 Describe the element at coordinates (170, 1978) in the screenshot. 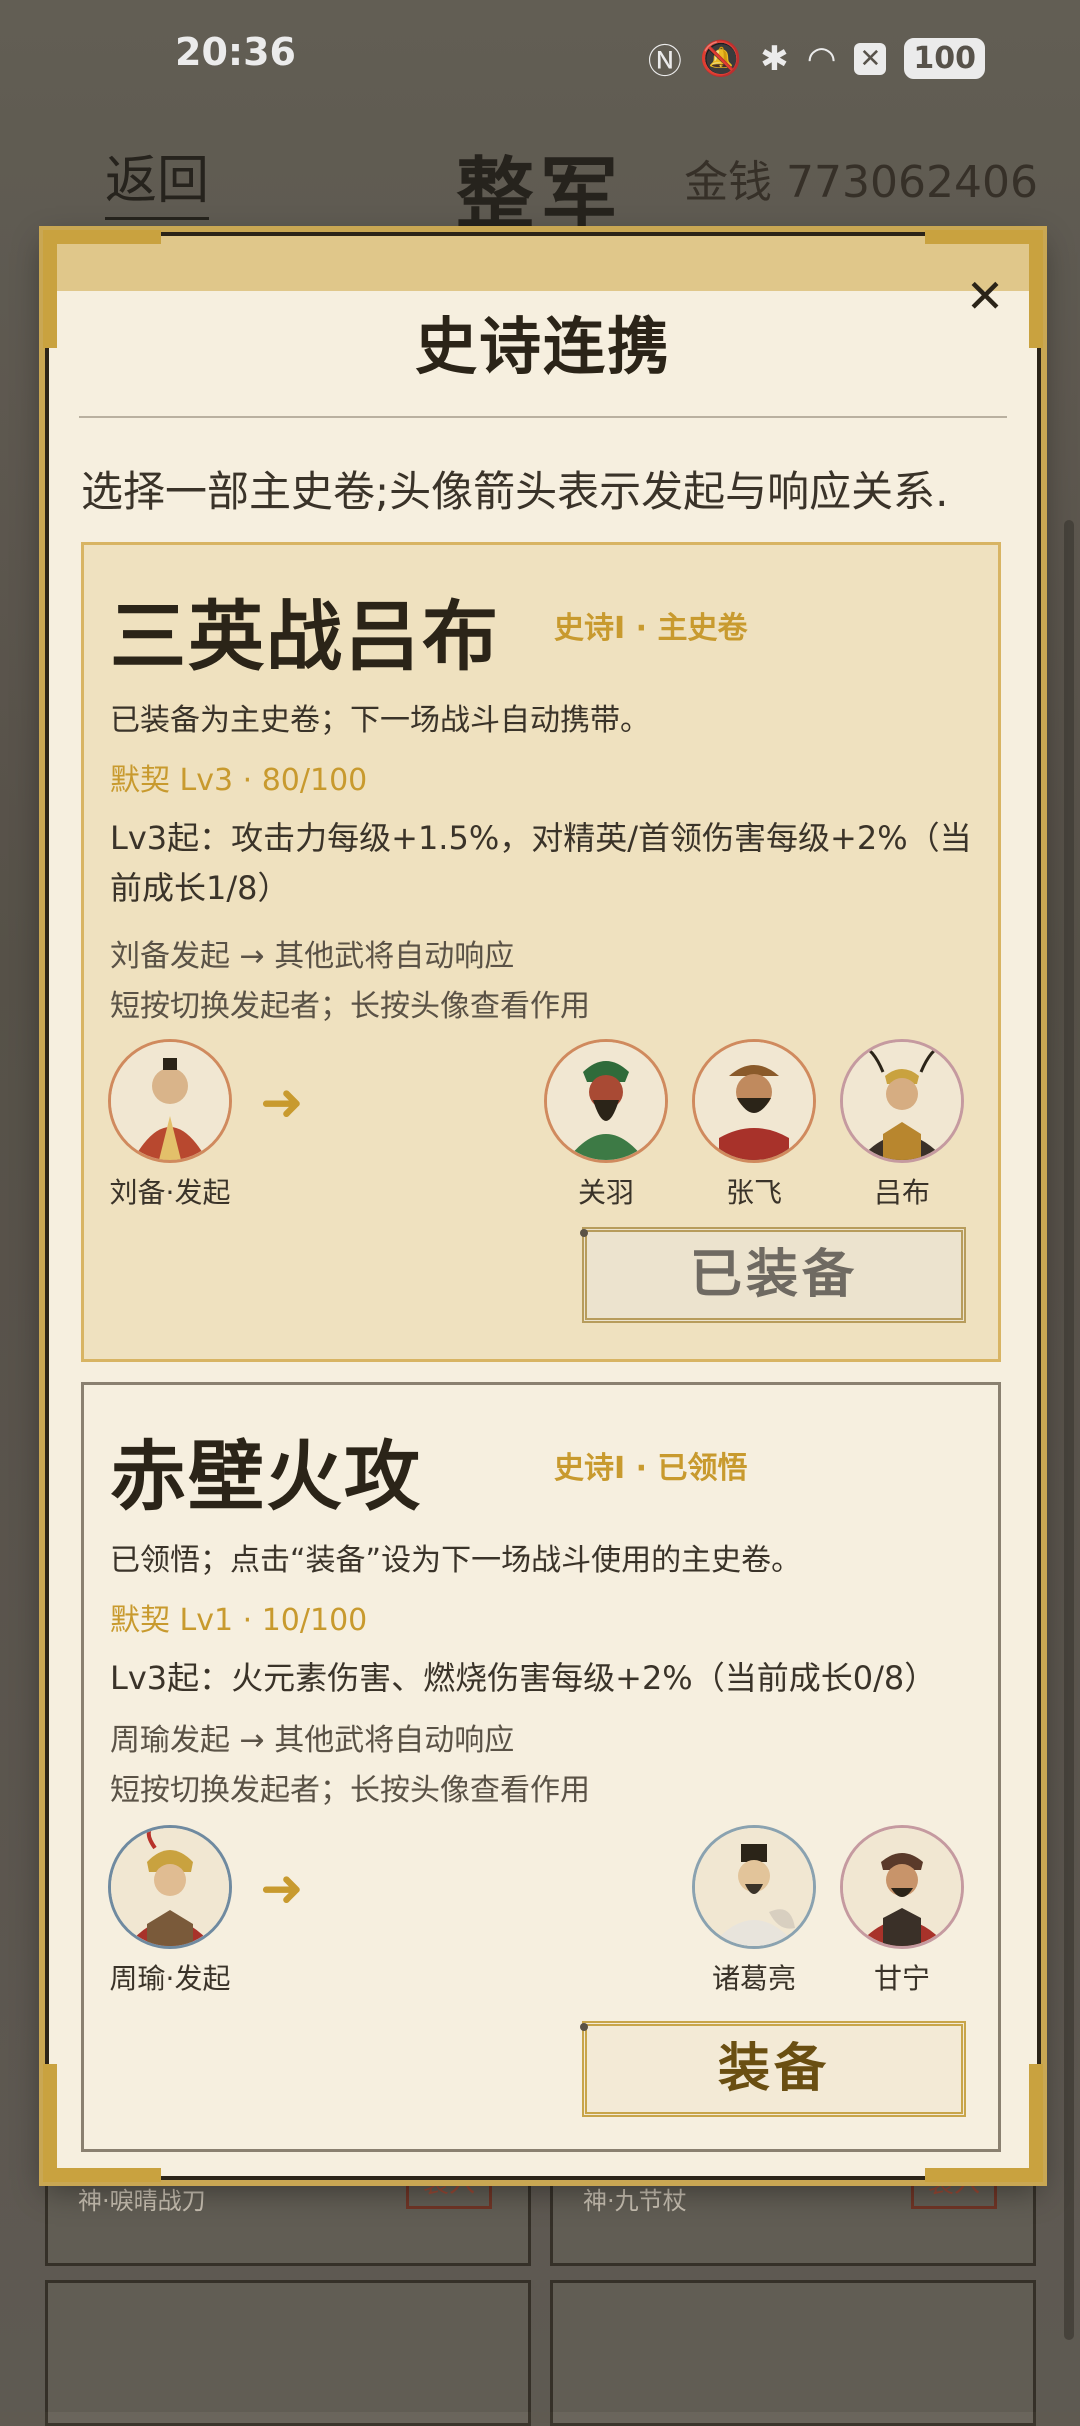

I see `avatar-label: 周瑜·发起` at that location.